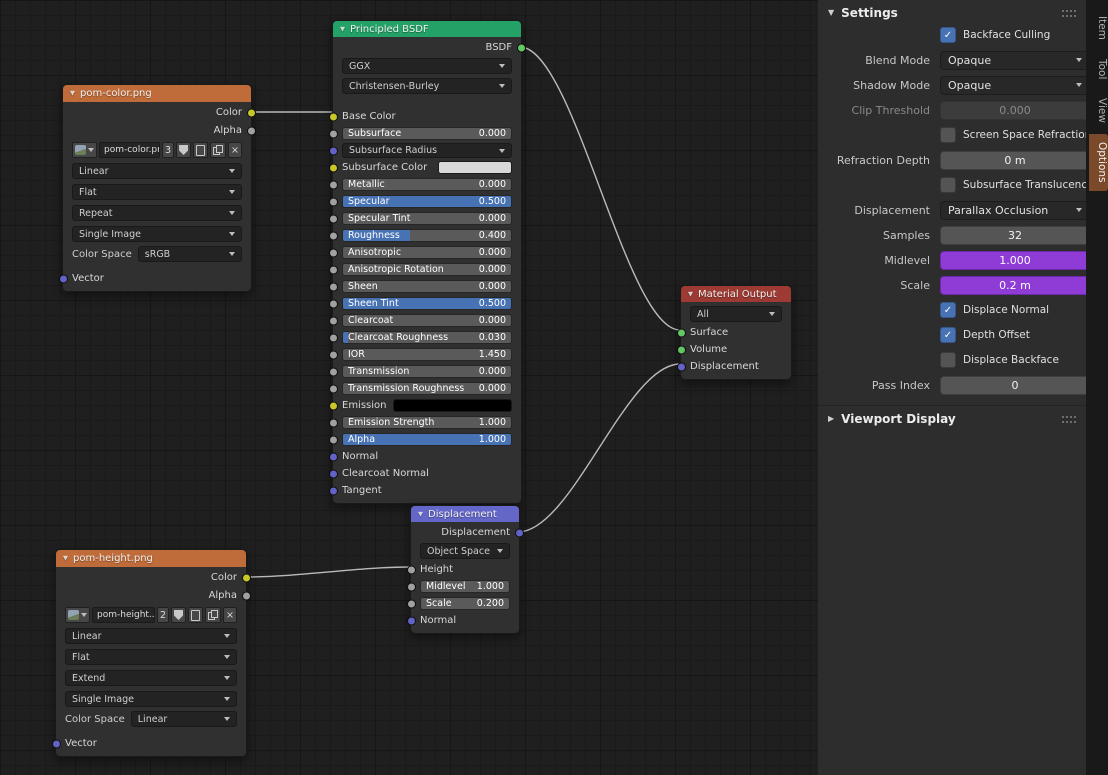 The image size is (1108, 775). Describe the element at coordinates (411, 569) in the screenshot. I see `height-socket` at that location.